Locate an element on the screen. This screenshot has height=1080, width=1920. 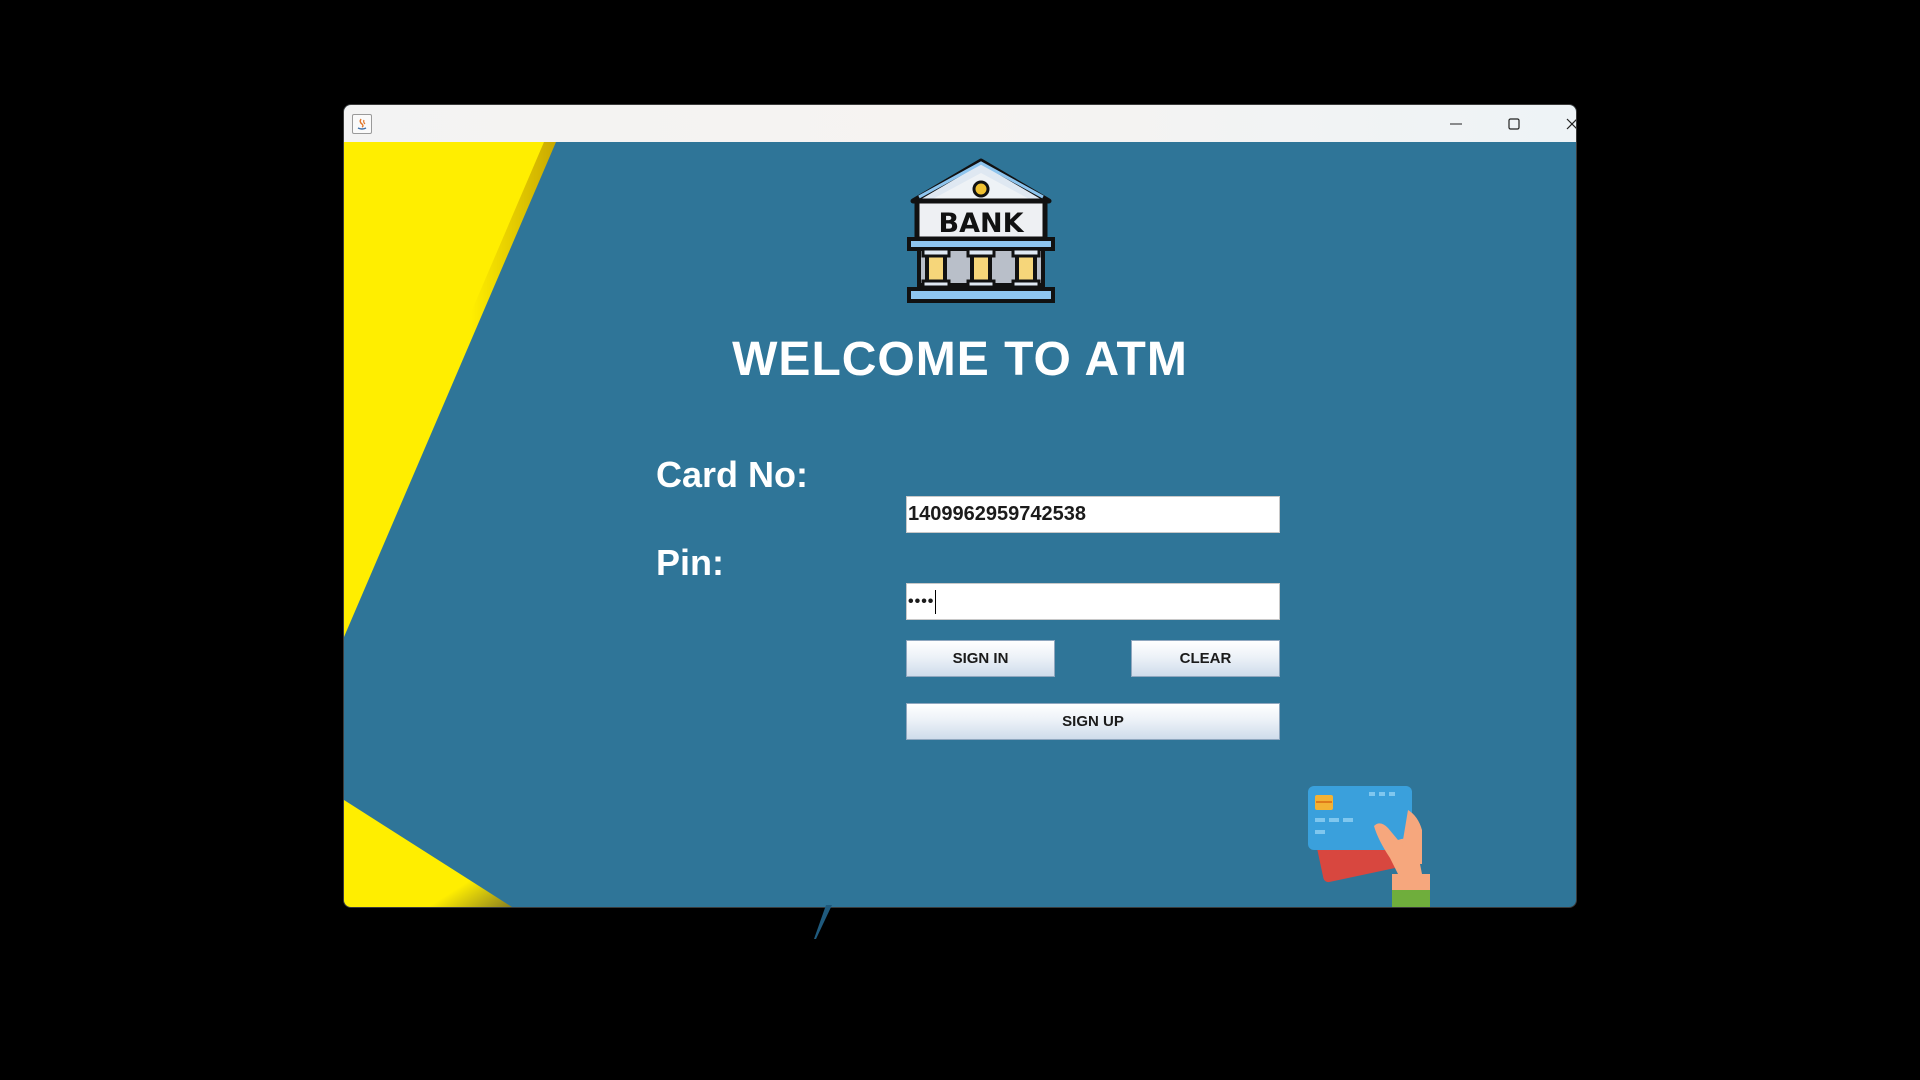
sign-up-button: SIGN UP is located at coordinates (1093, 721).